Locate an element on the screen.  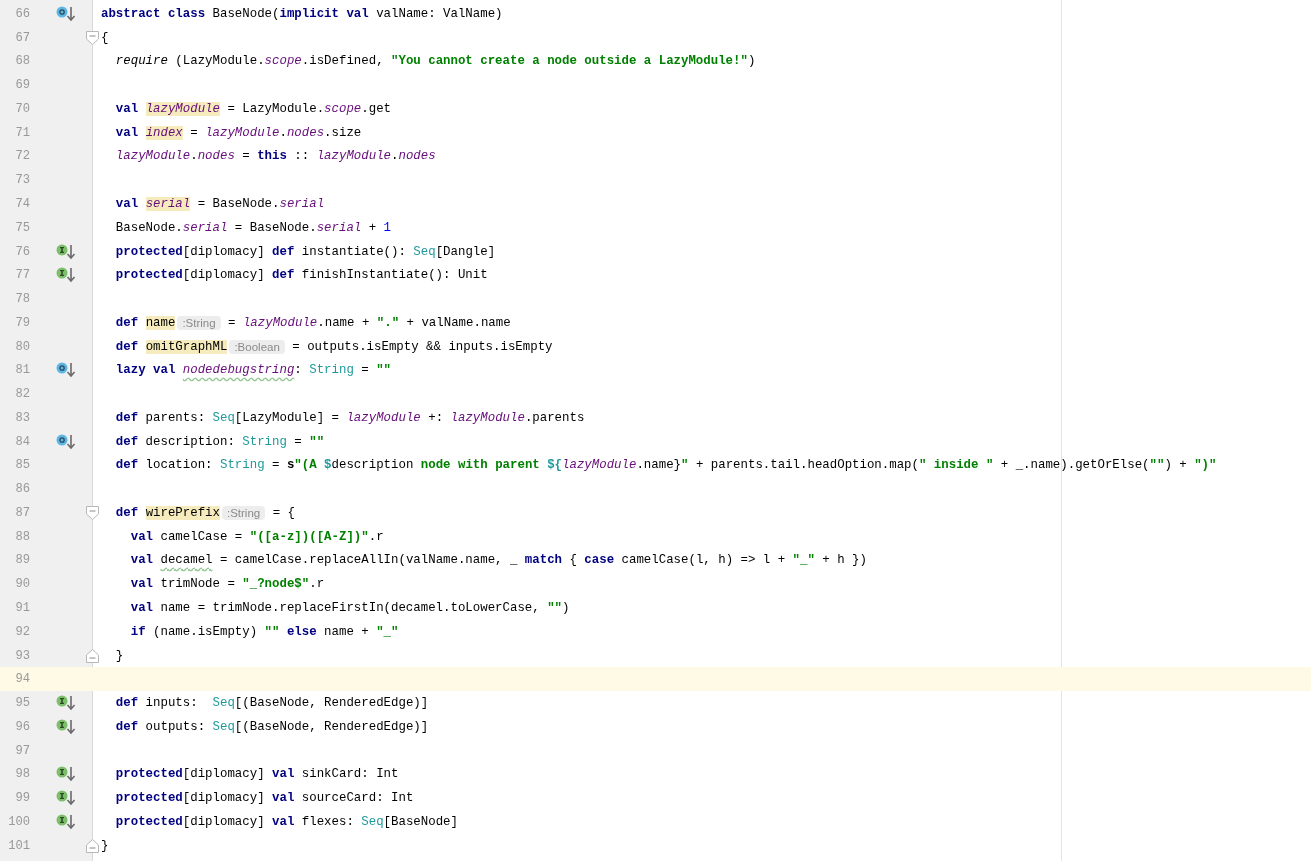
line-number: 89 is located at coordinates (22, 560).